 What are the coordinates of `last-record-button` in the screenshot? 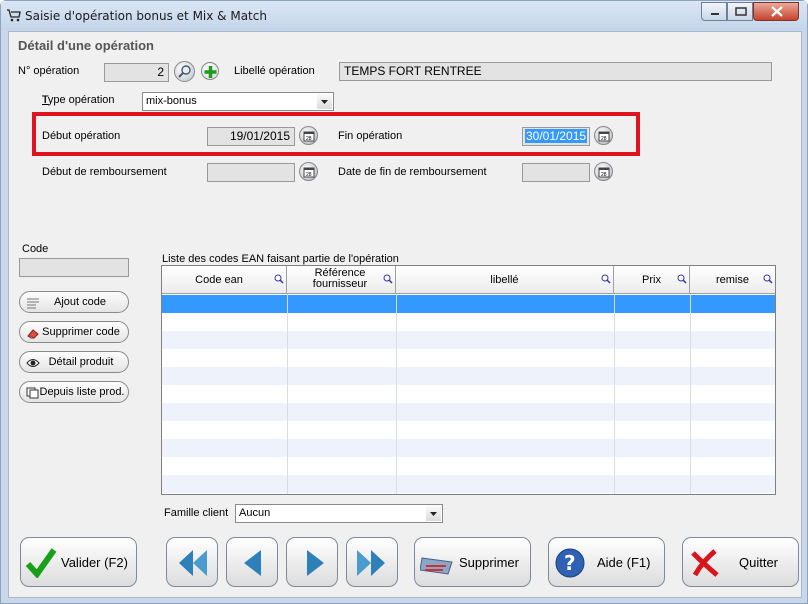 It's located at (372, 562).